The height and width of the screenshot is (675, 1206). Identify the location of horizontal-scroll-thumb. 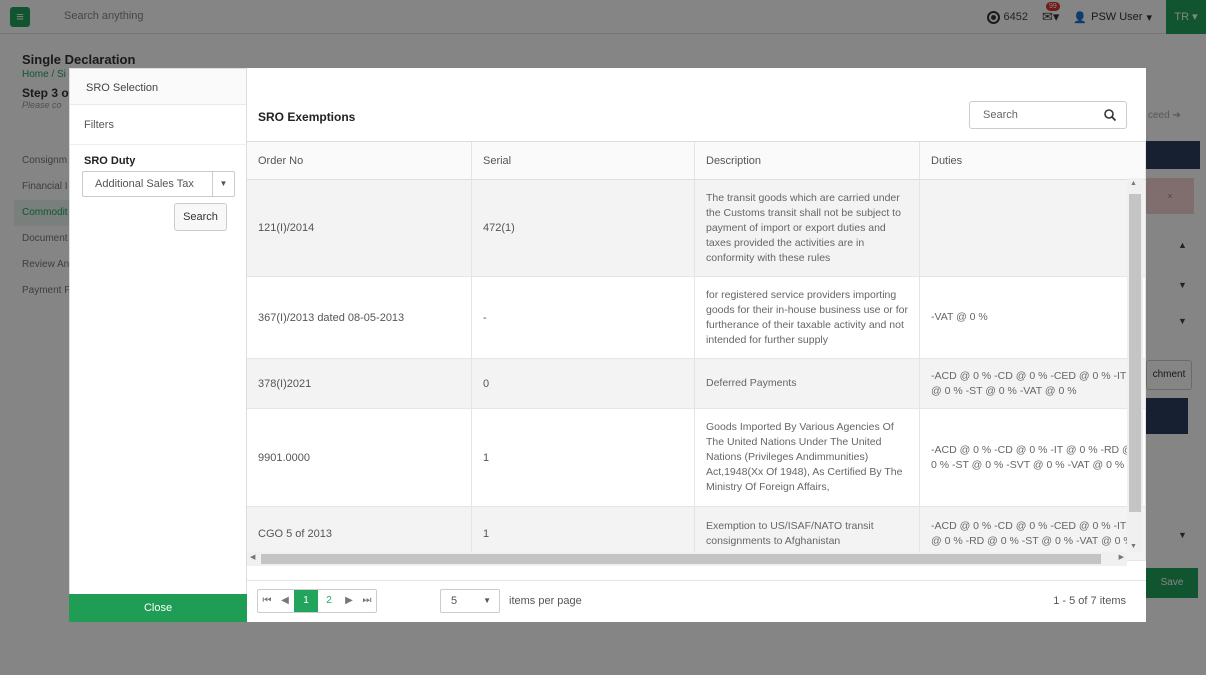
(681, 559).